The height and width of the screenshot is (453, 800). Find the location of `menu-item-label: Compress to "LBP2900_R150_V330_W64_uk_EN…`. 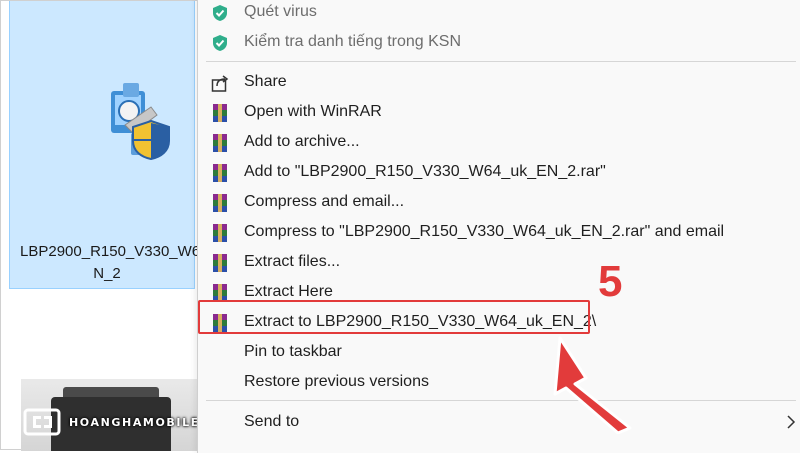

menu-item-label: Compress to "LBP2900_R150_V330_W64_uk_EN… is located at coordinates (484, 231).